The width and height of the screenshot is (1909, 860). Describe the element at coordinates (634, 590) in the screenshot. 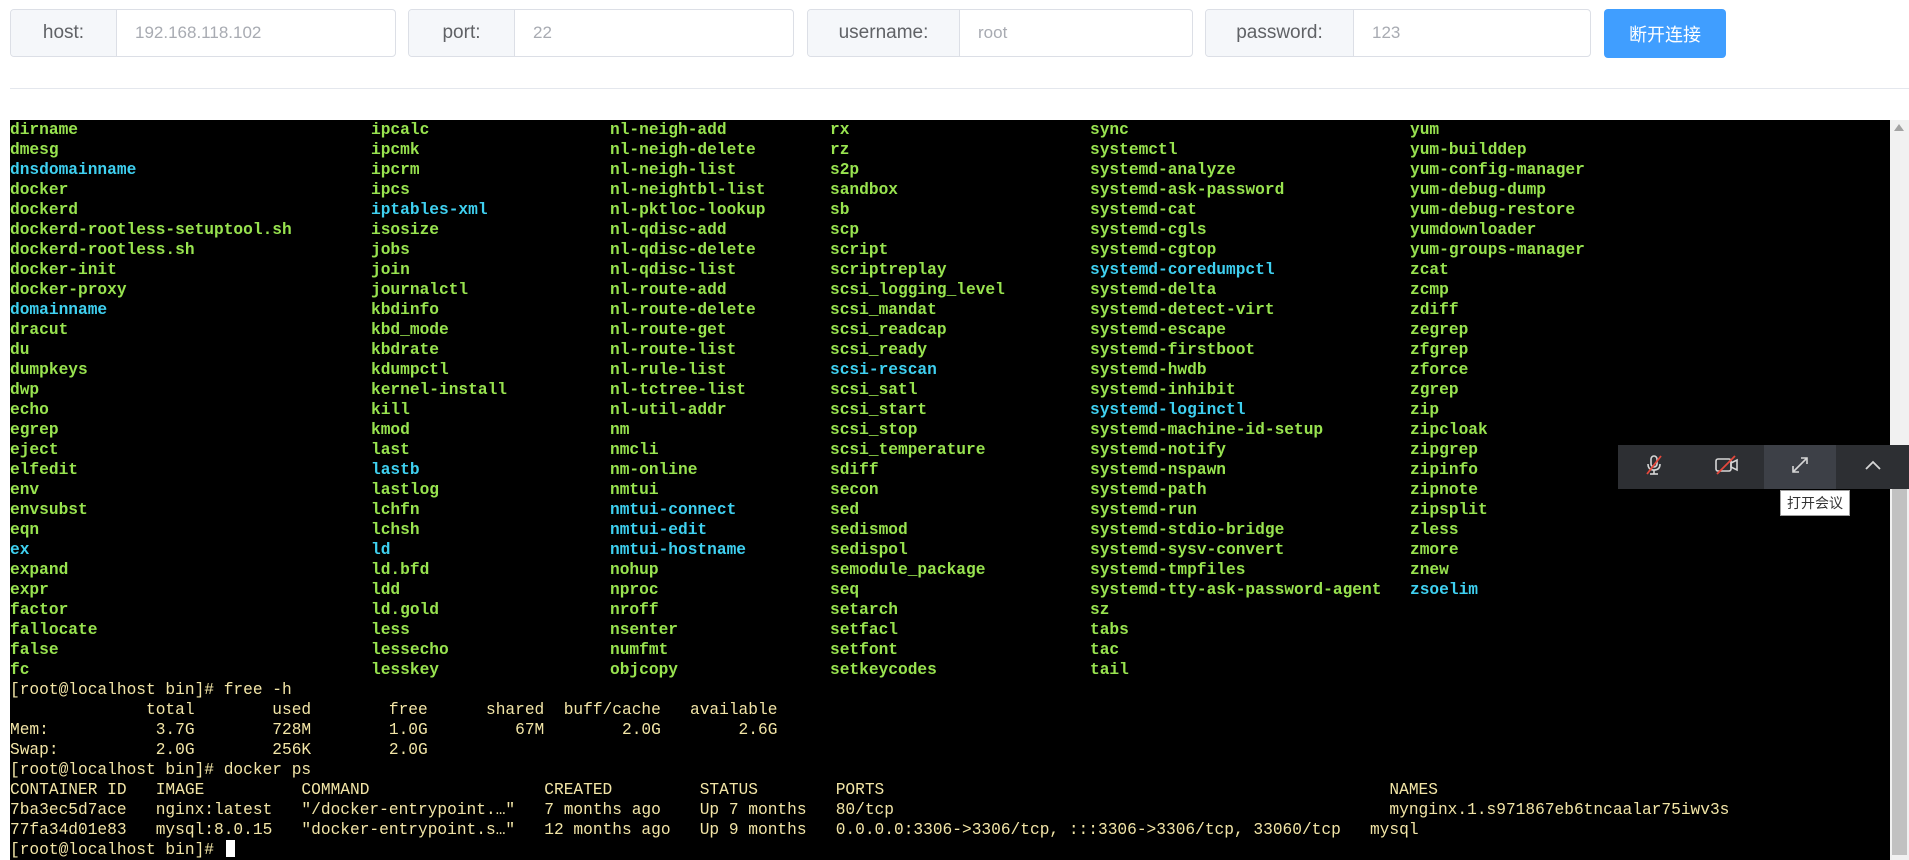

I see `command-entry: nproc` at that location.